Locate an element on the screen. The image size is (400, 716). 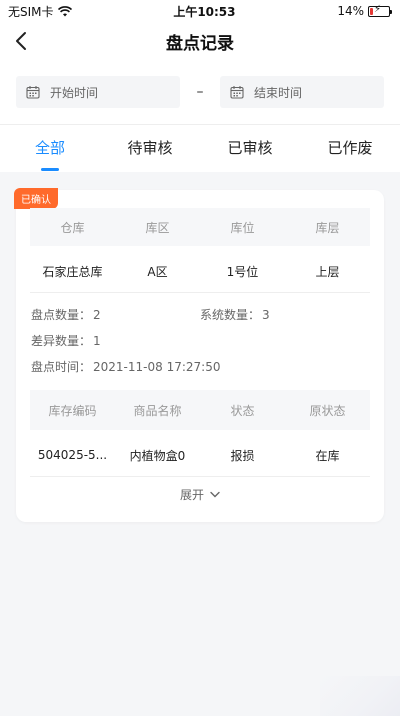
start-date-field: 开始时间 is located at coordinates (98, 92).